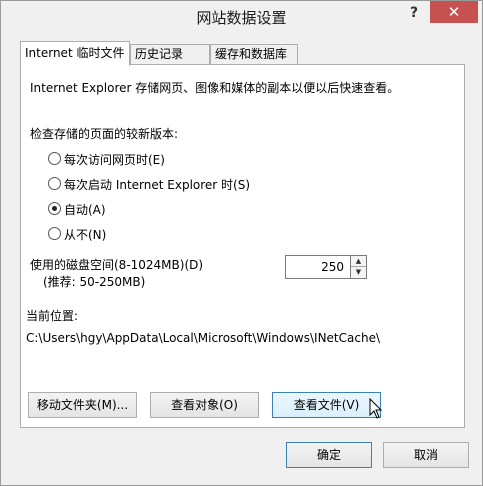 The height and width of the screenshot is (486, 483). Describe the element at coordinates (358, 272) in the screenshot. I see `spin-down-arrow-icon: ▼` at that location.